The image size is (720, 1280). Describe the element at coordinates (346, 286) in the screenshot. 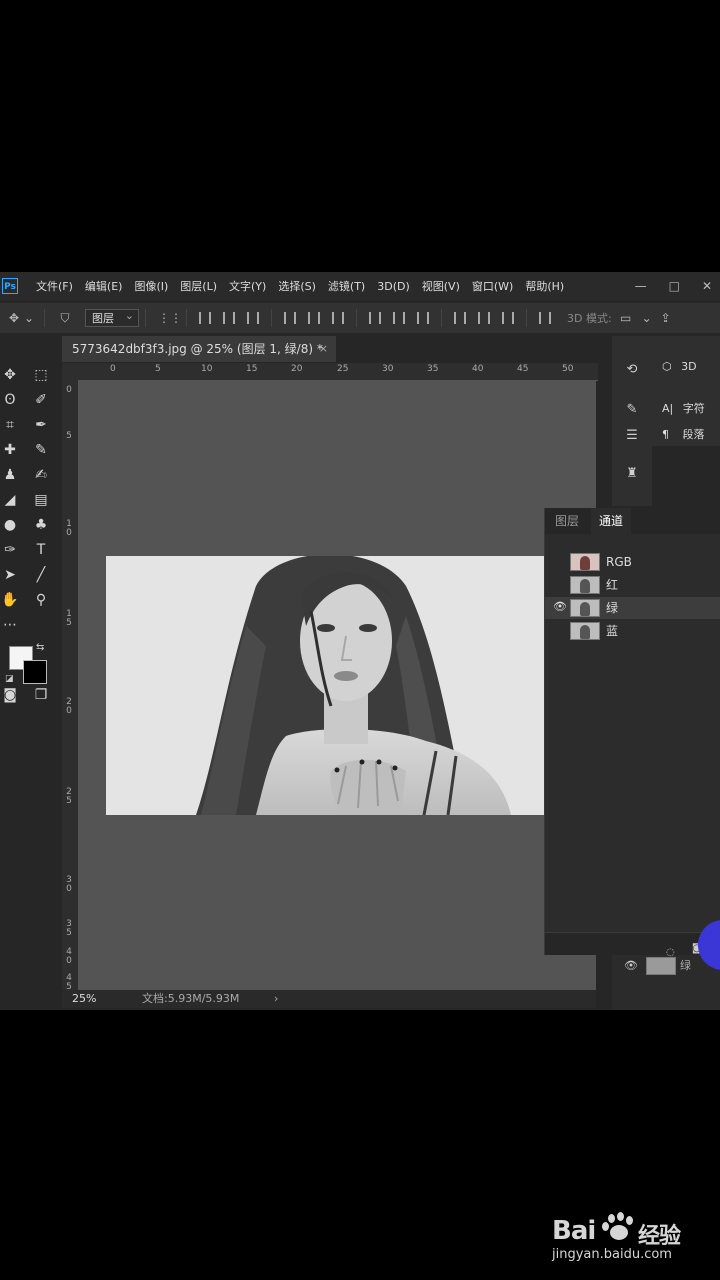

I see `menu-filter: 滤镜(T)` at that location.